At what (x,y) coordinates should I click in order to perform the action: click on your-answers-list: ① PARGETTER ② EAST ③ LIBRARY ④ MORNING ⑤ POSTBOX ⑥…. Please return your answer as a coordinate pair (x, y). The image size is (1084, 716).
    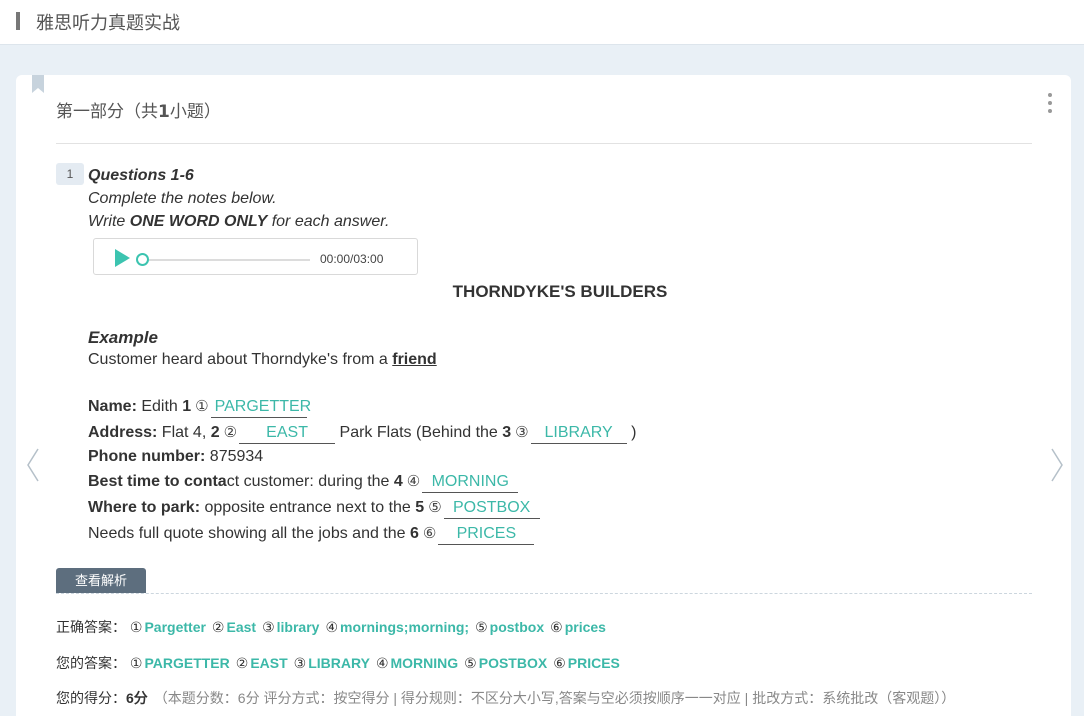
    Looking at the image, I should click on (378, 663).